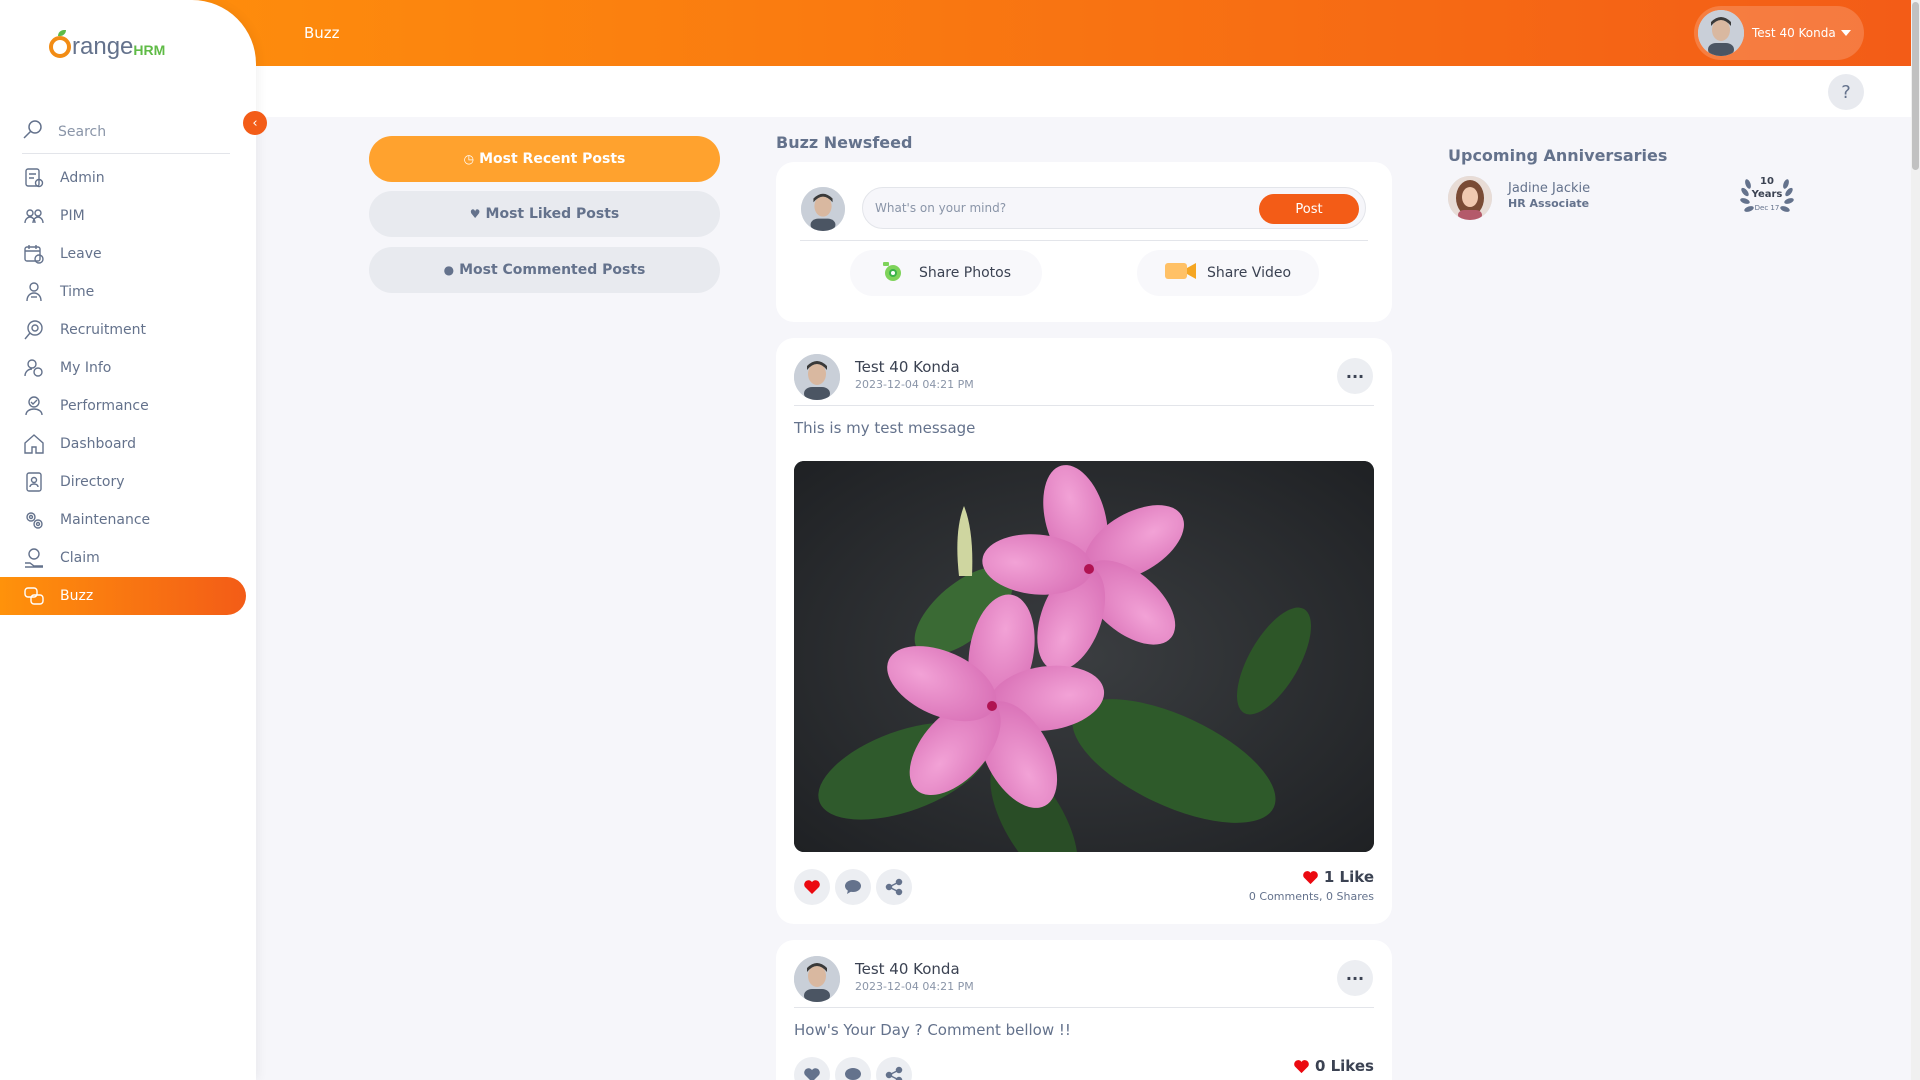 This screenshot has width=1920, height=1080. I want to click on page-title: Buzz, so click(322, 33).